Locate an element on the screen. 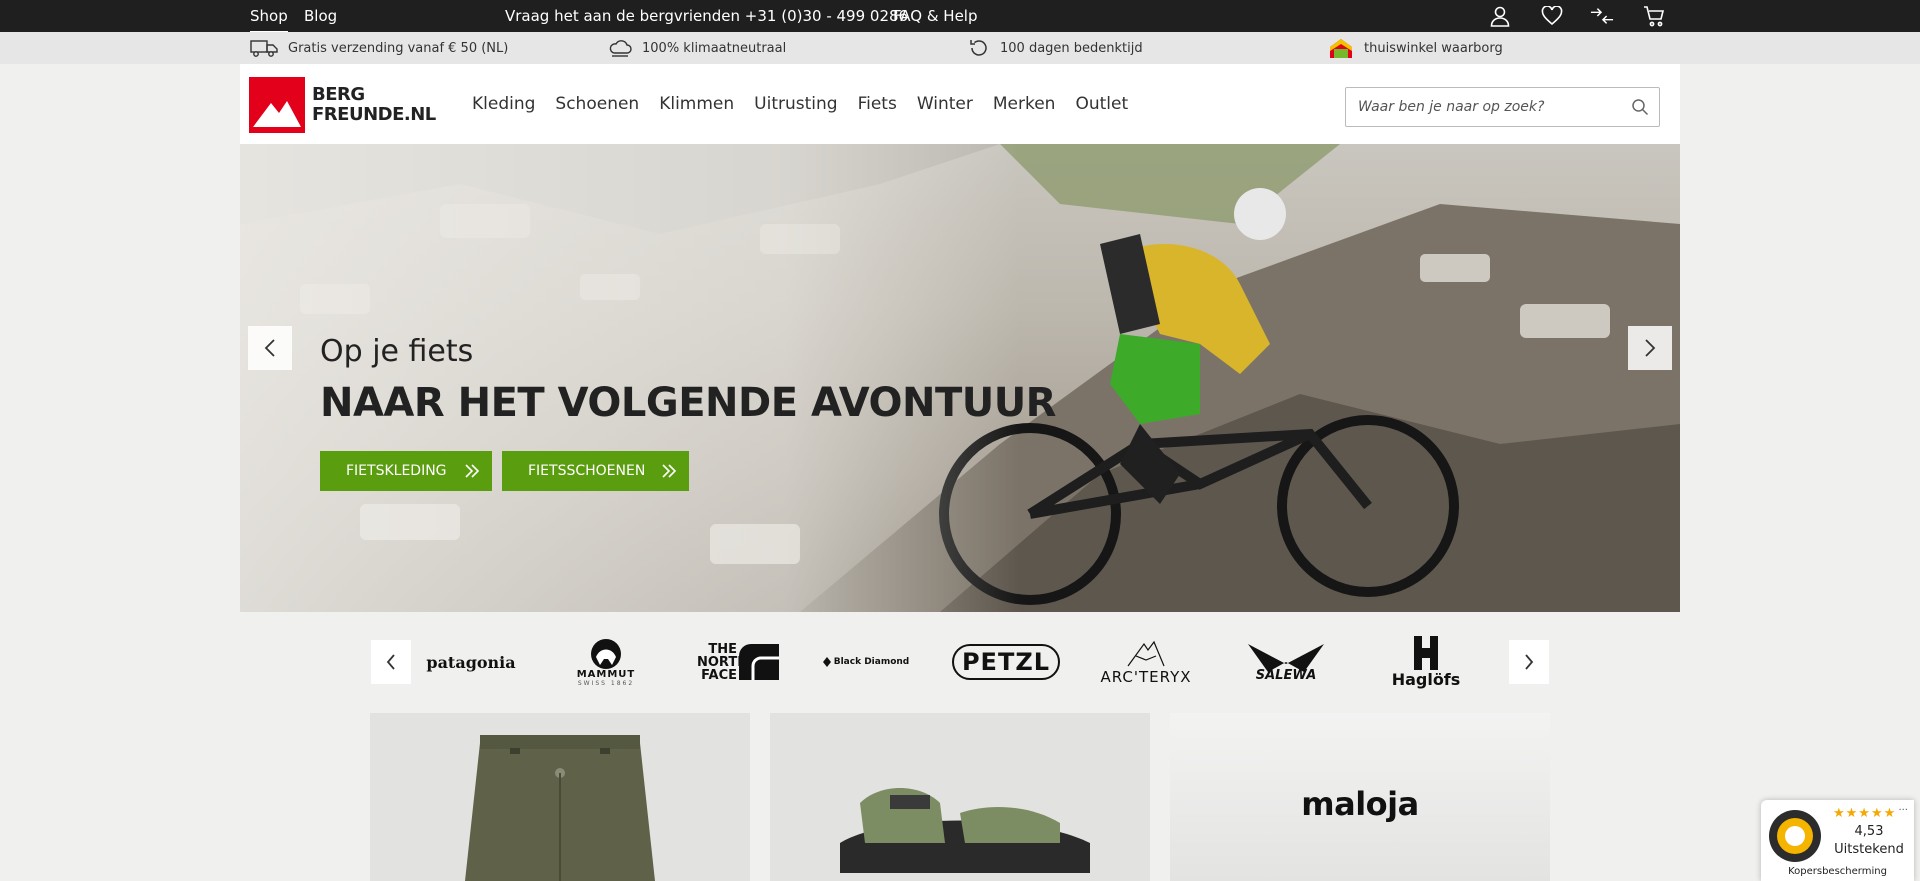 This screenshot has height=881, width=1920. user-icon is located at coordinates (1500, 16).